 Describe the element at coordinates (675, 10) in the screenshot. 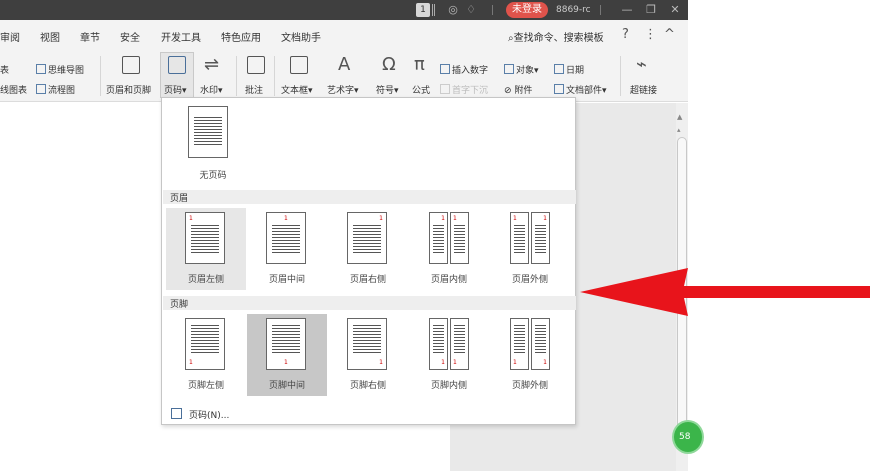

I see `close-icon: ✕` at that location.